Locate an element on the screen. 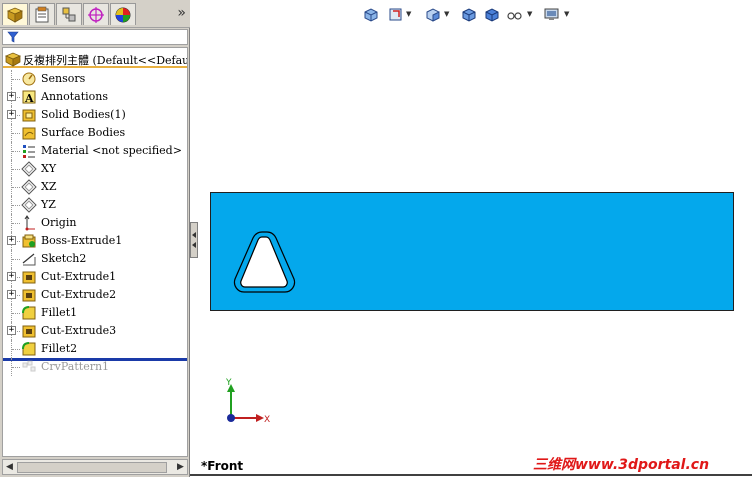 The height and width of the screenshot is (477, 752). monitor-icon is located at coordinates (551, 14).